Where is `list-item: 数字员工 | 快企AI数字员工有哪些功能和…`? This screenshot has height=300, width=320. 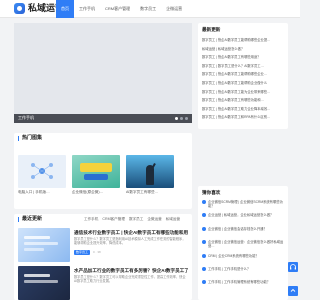 list-item: 数字员工 | 快企AI数字员工有哪些功能和… is located at coordinates (244, 100).